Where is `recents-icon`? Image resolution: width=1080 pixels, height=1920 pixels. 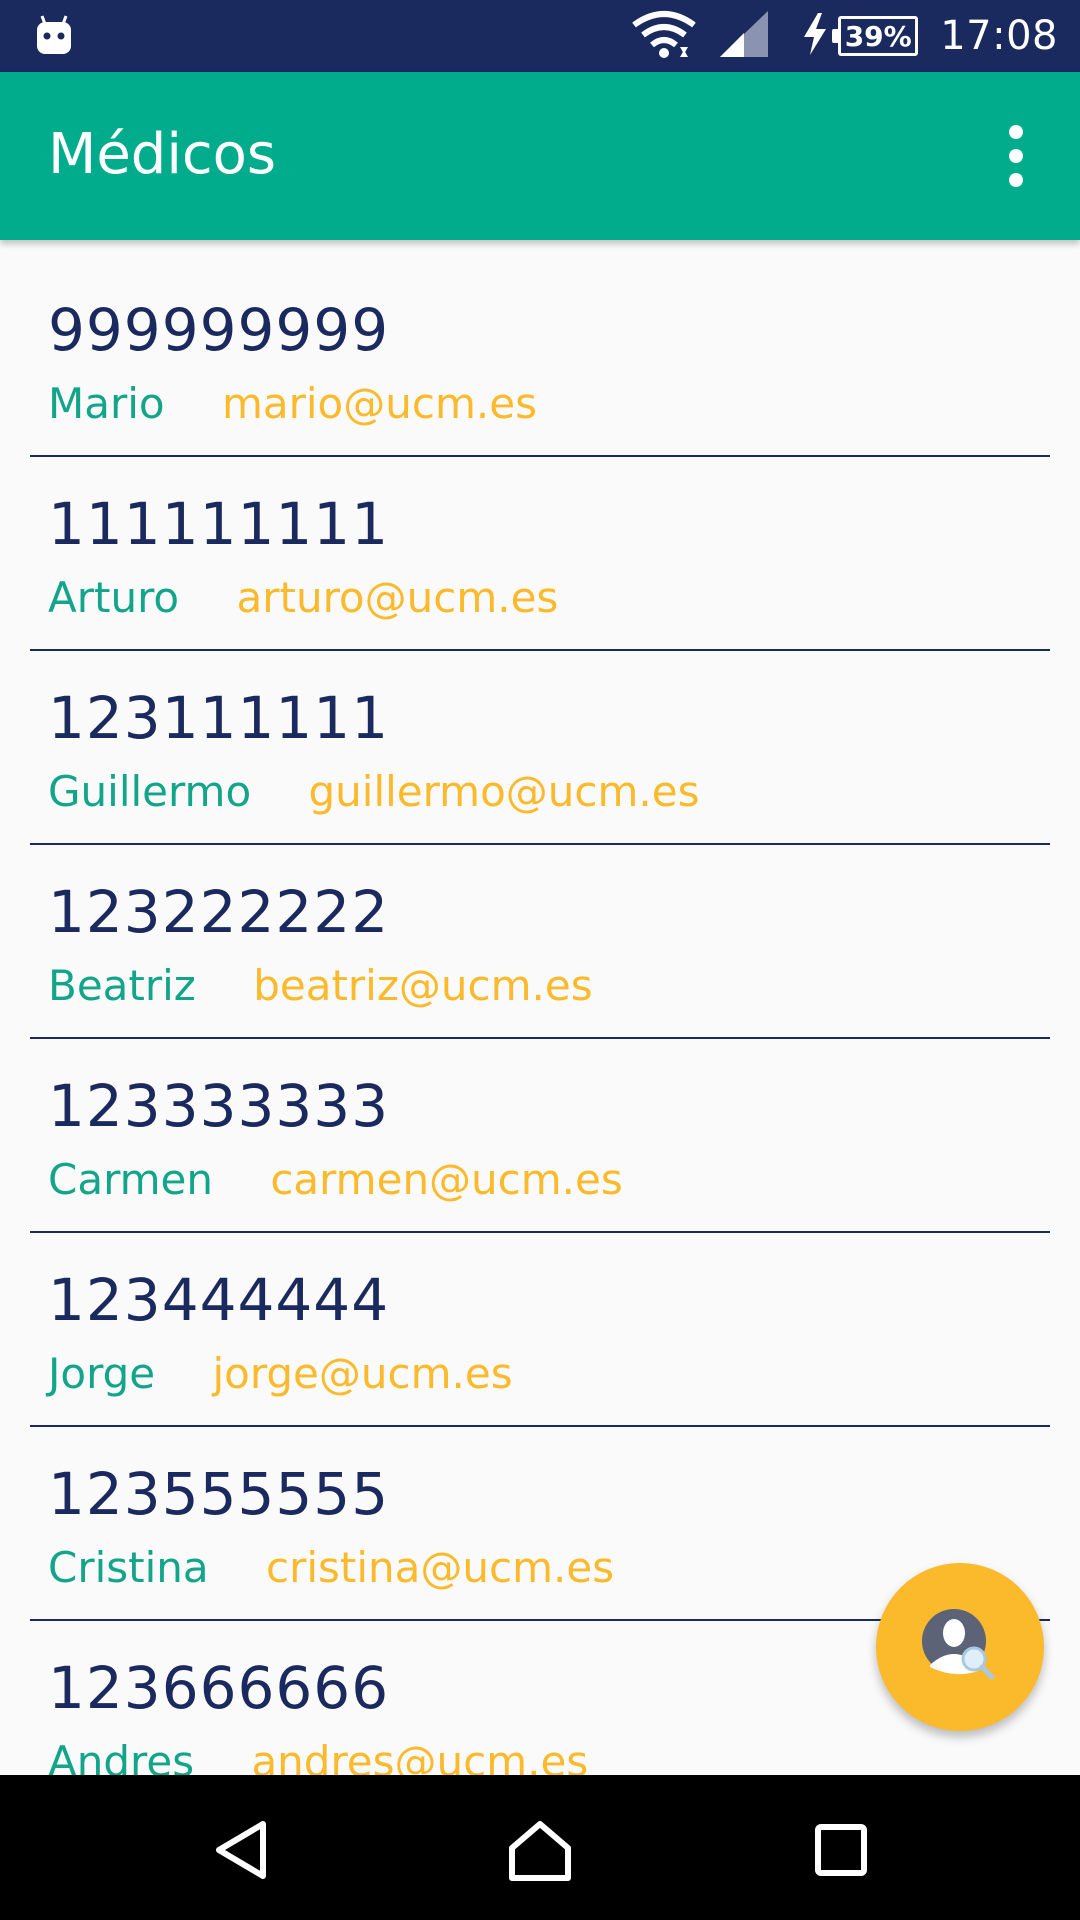
recents-icon is located at coordinates (841, 1850).